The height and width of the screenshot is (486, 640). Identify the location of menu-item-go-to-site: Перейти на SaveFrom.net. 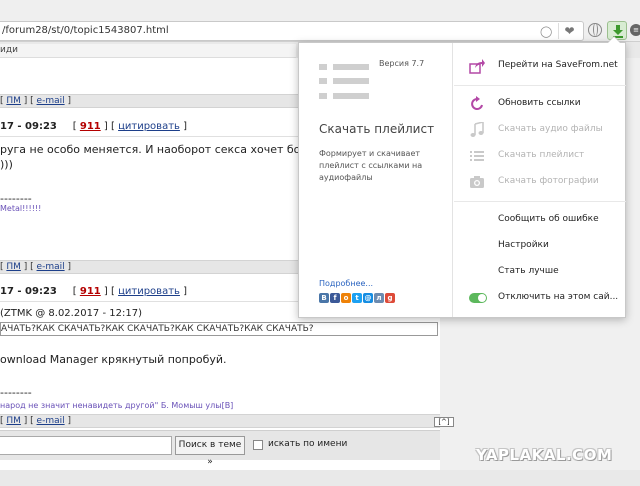
(540, 66).